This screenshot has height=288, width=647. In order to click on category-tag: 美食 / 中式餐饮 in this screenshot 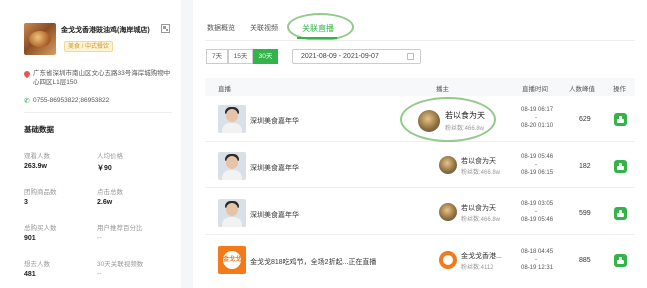, I will do `click(89, 46)`.